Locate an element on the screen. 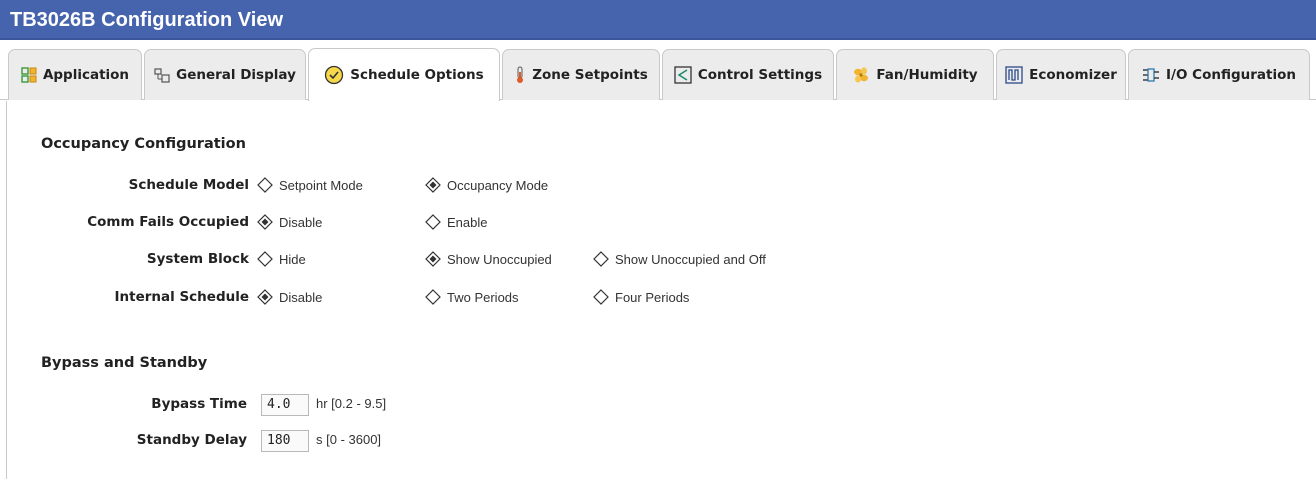  radio-label: Show Unoccupied and Off is located at coordinates (690, 259).